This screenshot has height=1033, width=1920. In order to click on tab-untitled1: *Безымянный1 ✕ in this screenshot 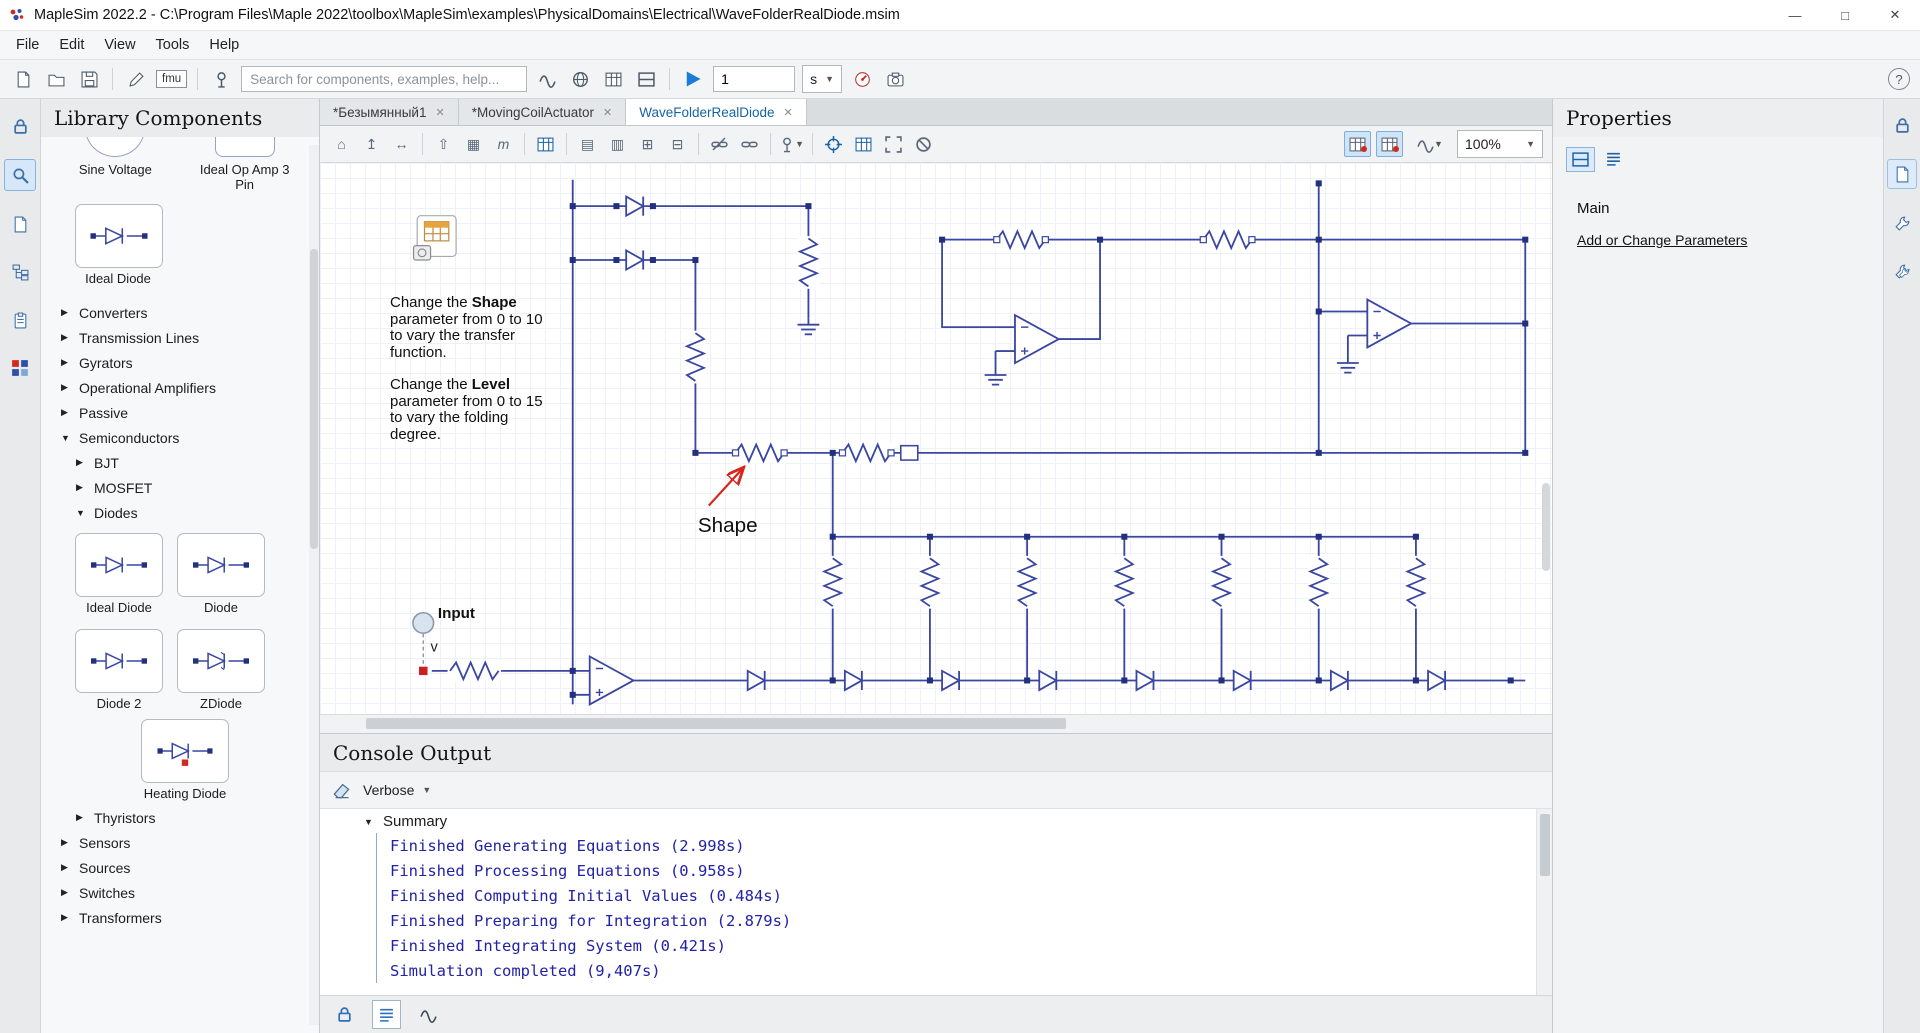, I will do `click(389, 112)`.